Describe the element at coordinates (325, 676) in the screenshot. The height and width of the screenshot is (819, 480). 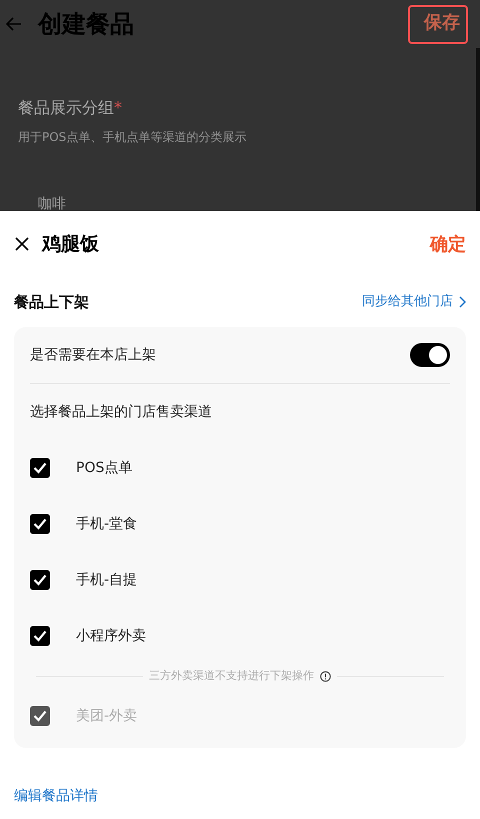
I see `info-icon` at that location.